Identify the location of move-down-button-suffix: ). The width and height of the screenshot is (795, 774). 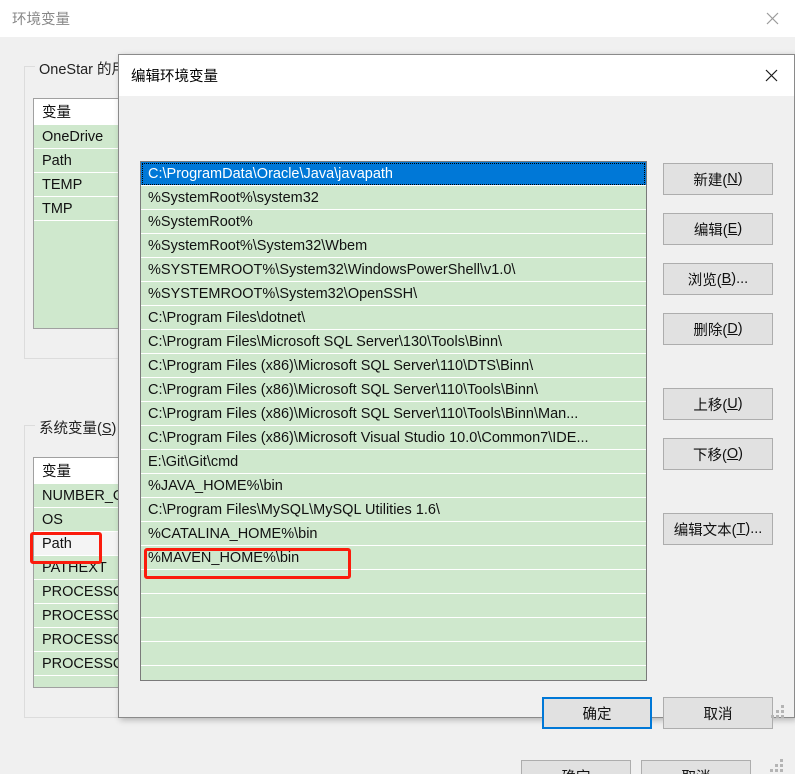
(740, 454).